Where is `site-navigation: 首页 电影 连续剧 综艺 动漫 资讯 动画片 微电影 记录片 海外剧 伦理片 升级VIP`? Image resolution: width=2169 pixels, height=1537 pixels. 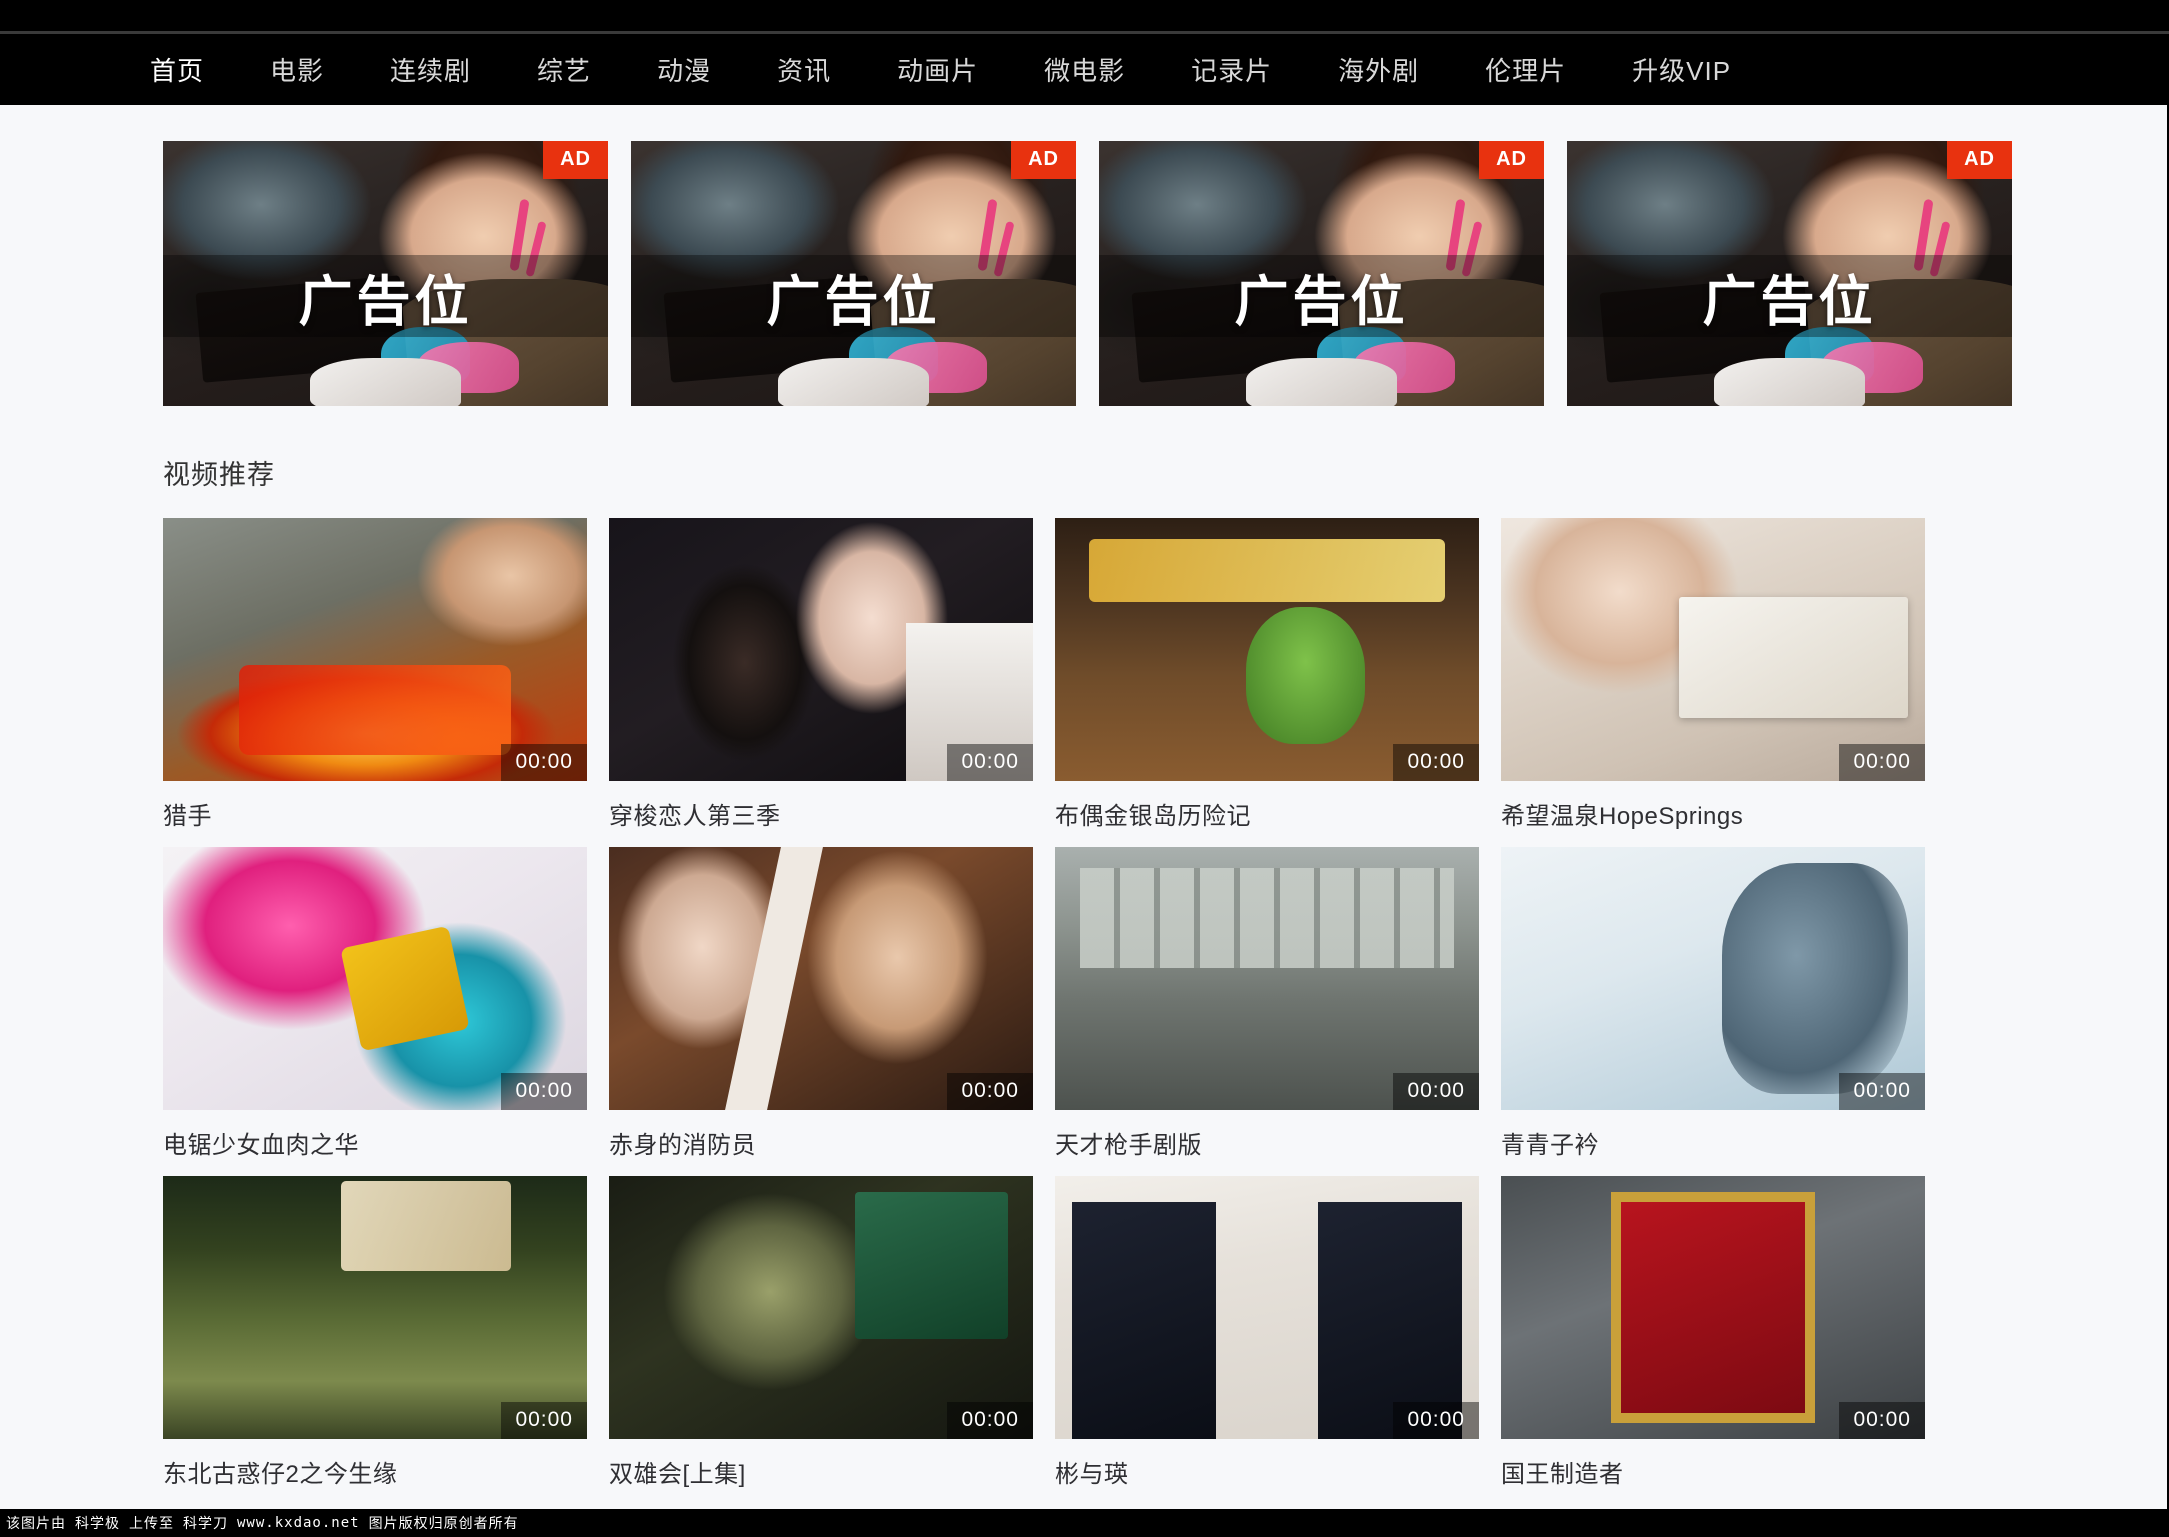 site-navigation: 首页 电影 连续剧 综艺 动漫 资讯 动画片 微电影 记录片 海外剧 伦理片 升级VIP is located at coordinates (1084, 69).